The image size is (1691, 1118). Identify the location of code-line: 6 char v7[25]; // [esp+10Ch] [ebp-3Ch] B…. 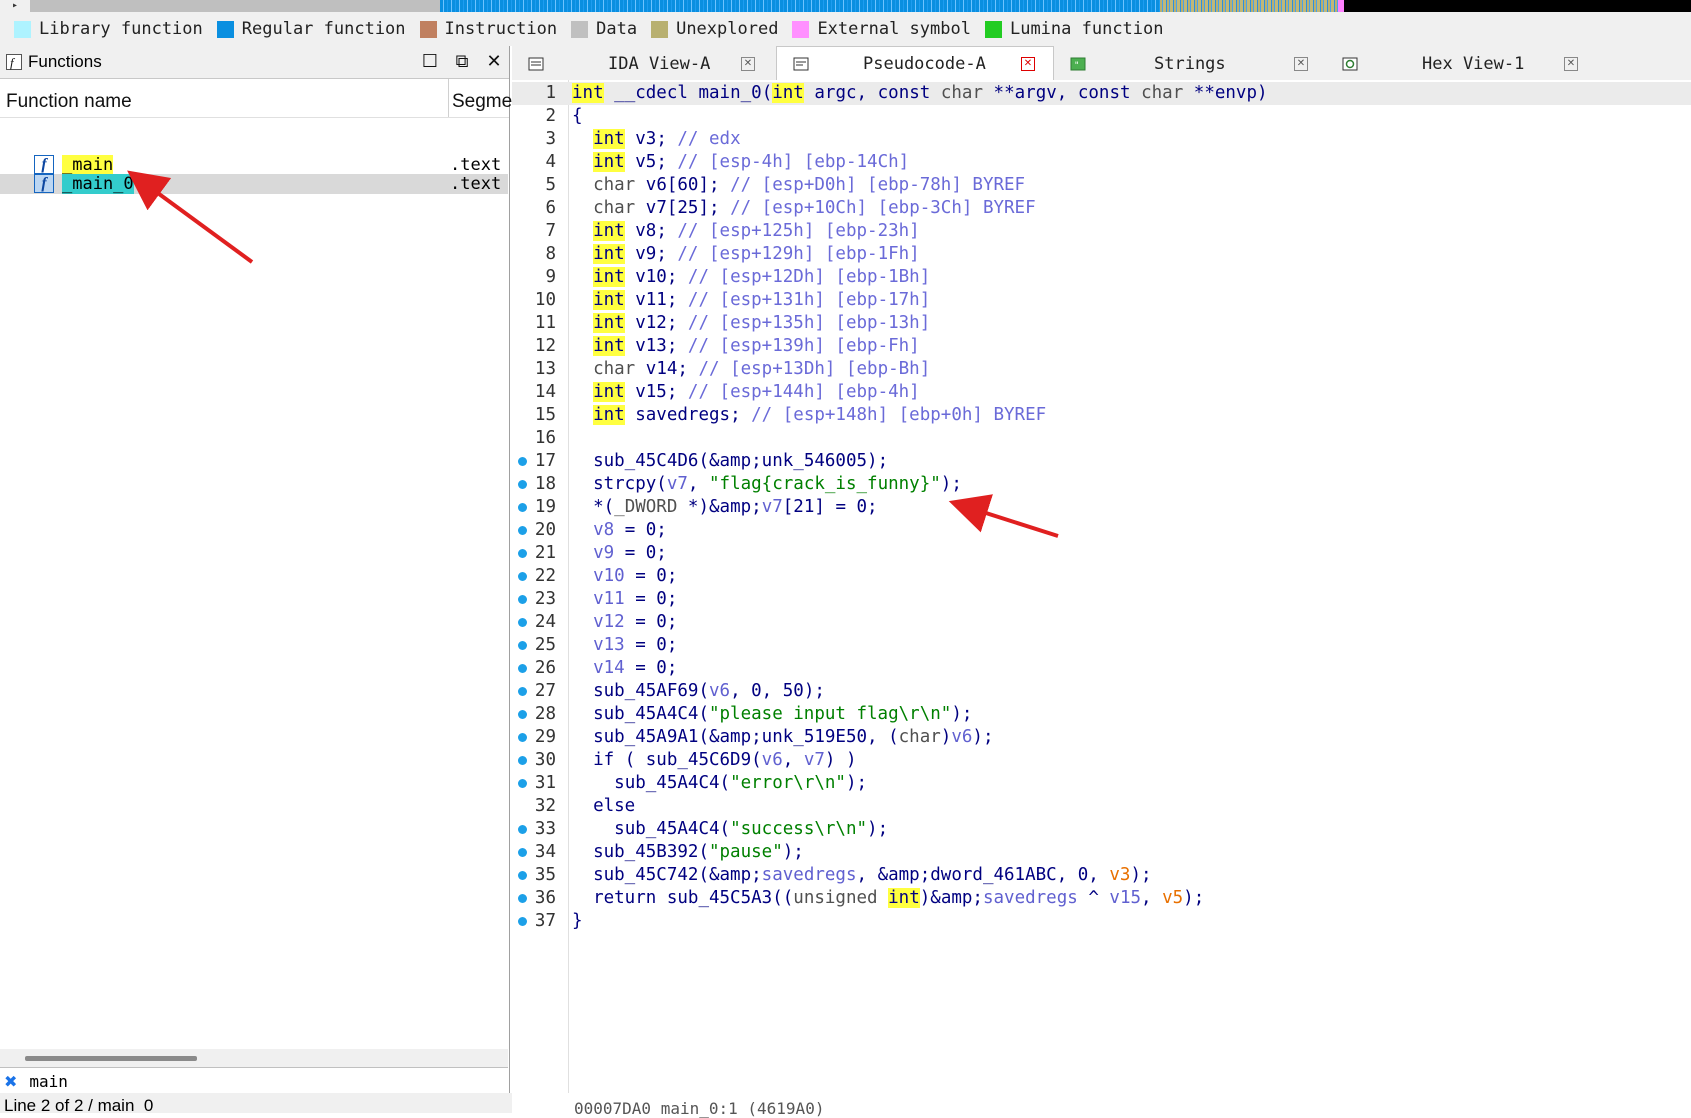
(1101, 208).